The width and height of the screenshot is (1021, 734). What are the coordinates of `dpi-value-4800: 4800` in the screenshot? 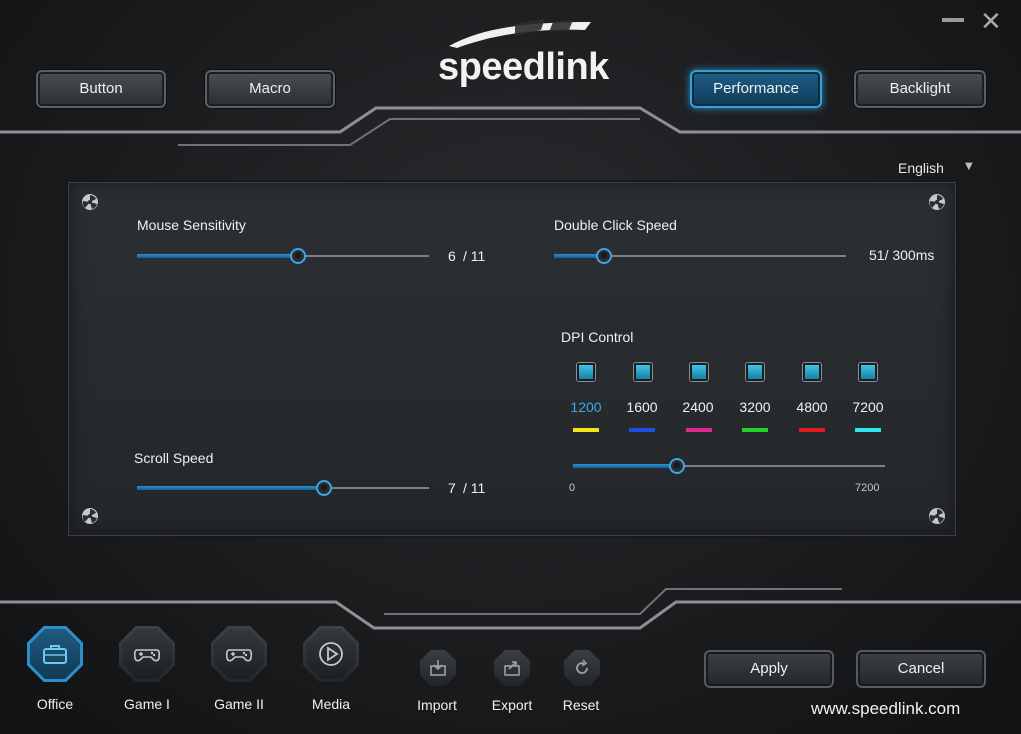 It's located at (812, 407).